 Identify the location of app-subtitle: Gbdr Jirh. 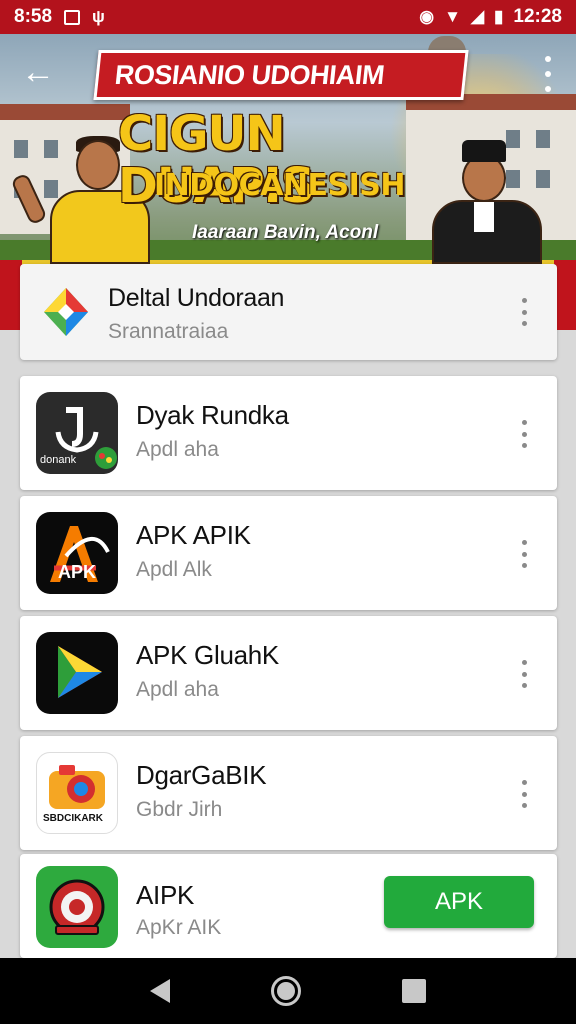
(179, 809).